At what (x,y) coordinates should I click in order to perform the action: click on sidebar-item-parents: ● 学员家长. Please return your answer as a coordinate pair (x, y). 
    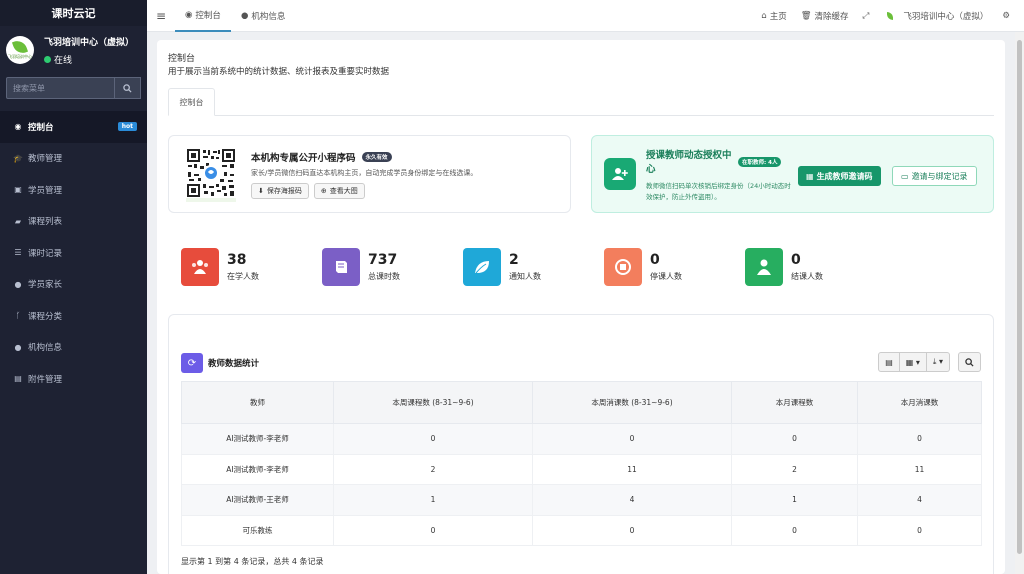
    Looking at the image, I should click on (73, 285).